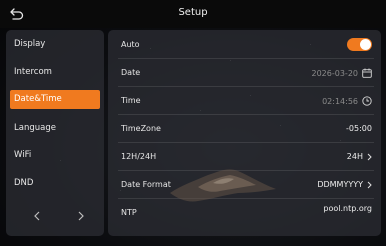 The width and height of the screenshot is (386, 246). I want to click on chevron-left-icon, so click(37, 216).